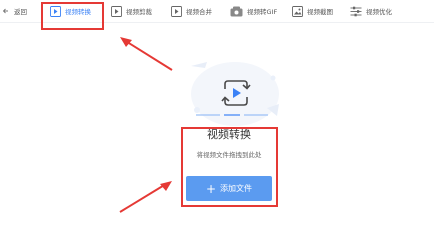 The height and width of the screenshot is (245, 434). Describe the element at coordinates (229, 167) in the screenshot. I see `annotation-box-content` at that location.